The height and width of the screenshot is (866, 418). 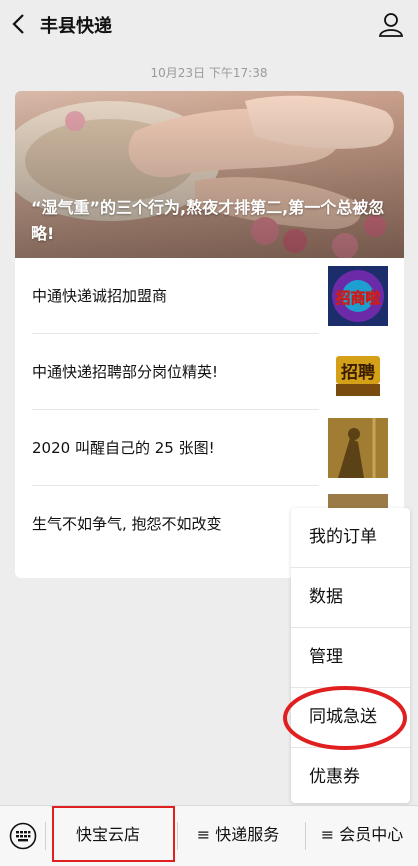 I want to click on thumb-text: 招聘, so click(x=358, y=372).